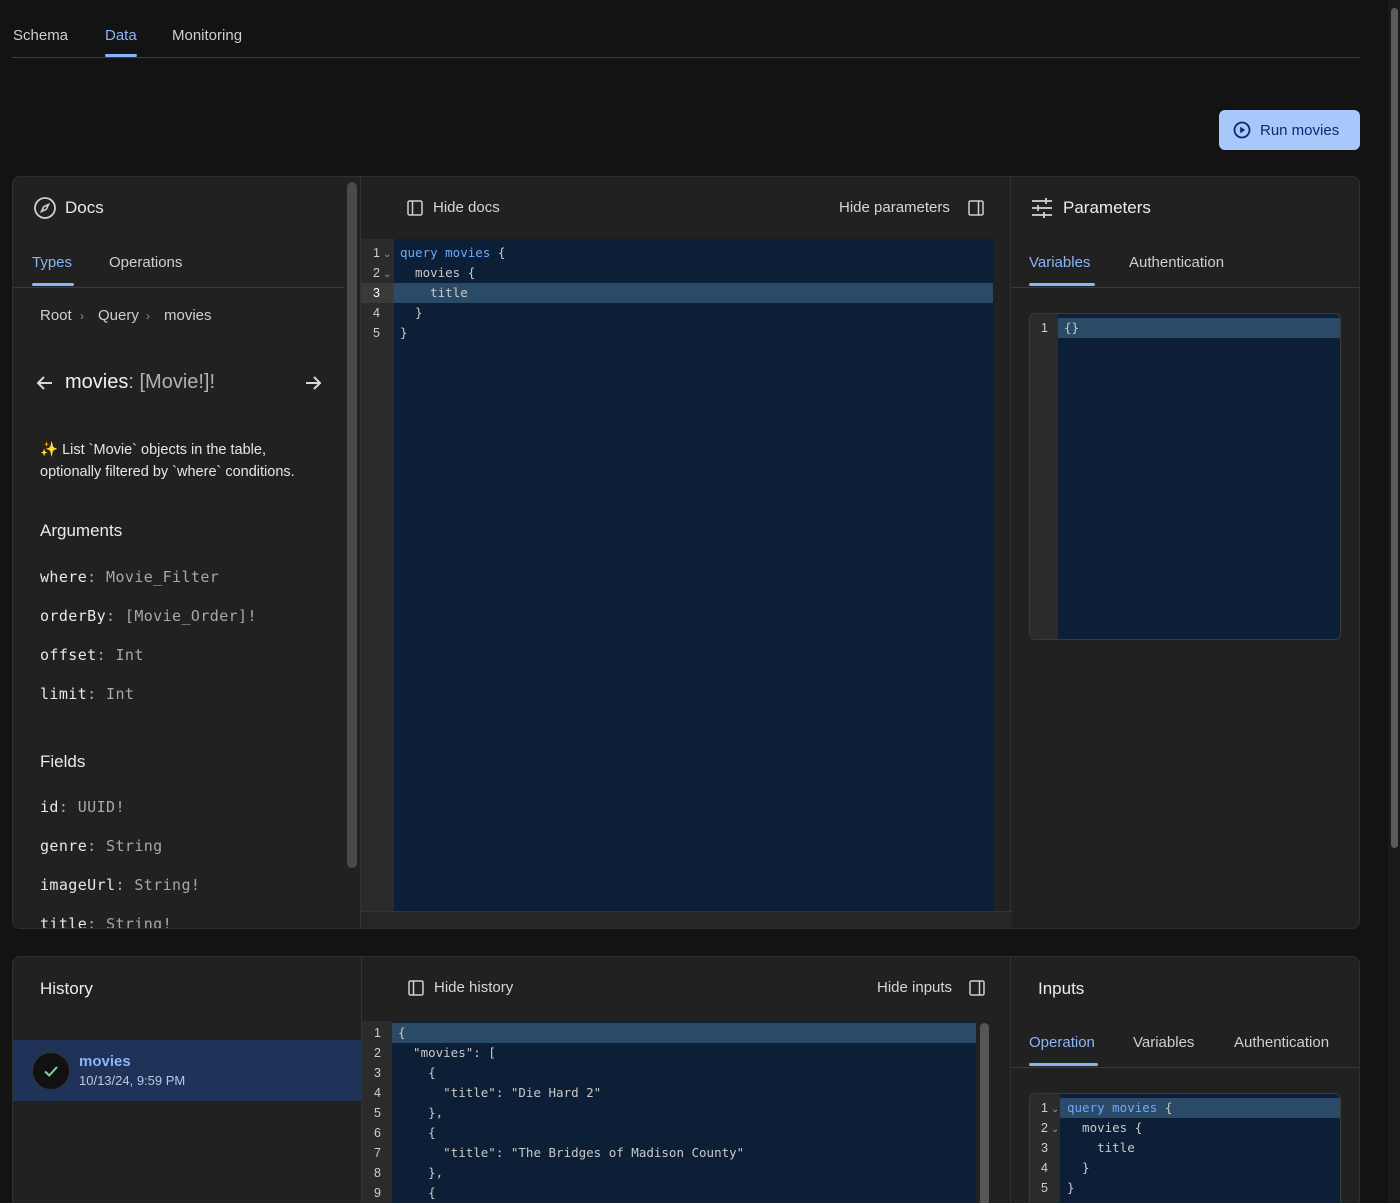  What do you see at coordinates (105, 1061) in the screenshot?
I see `history-item-name: movies` at bounding box center [105, 1061].